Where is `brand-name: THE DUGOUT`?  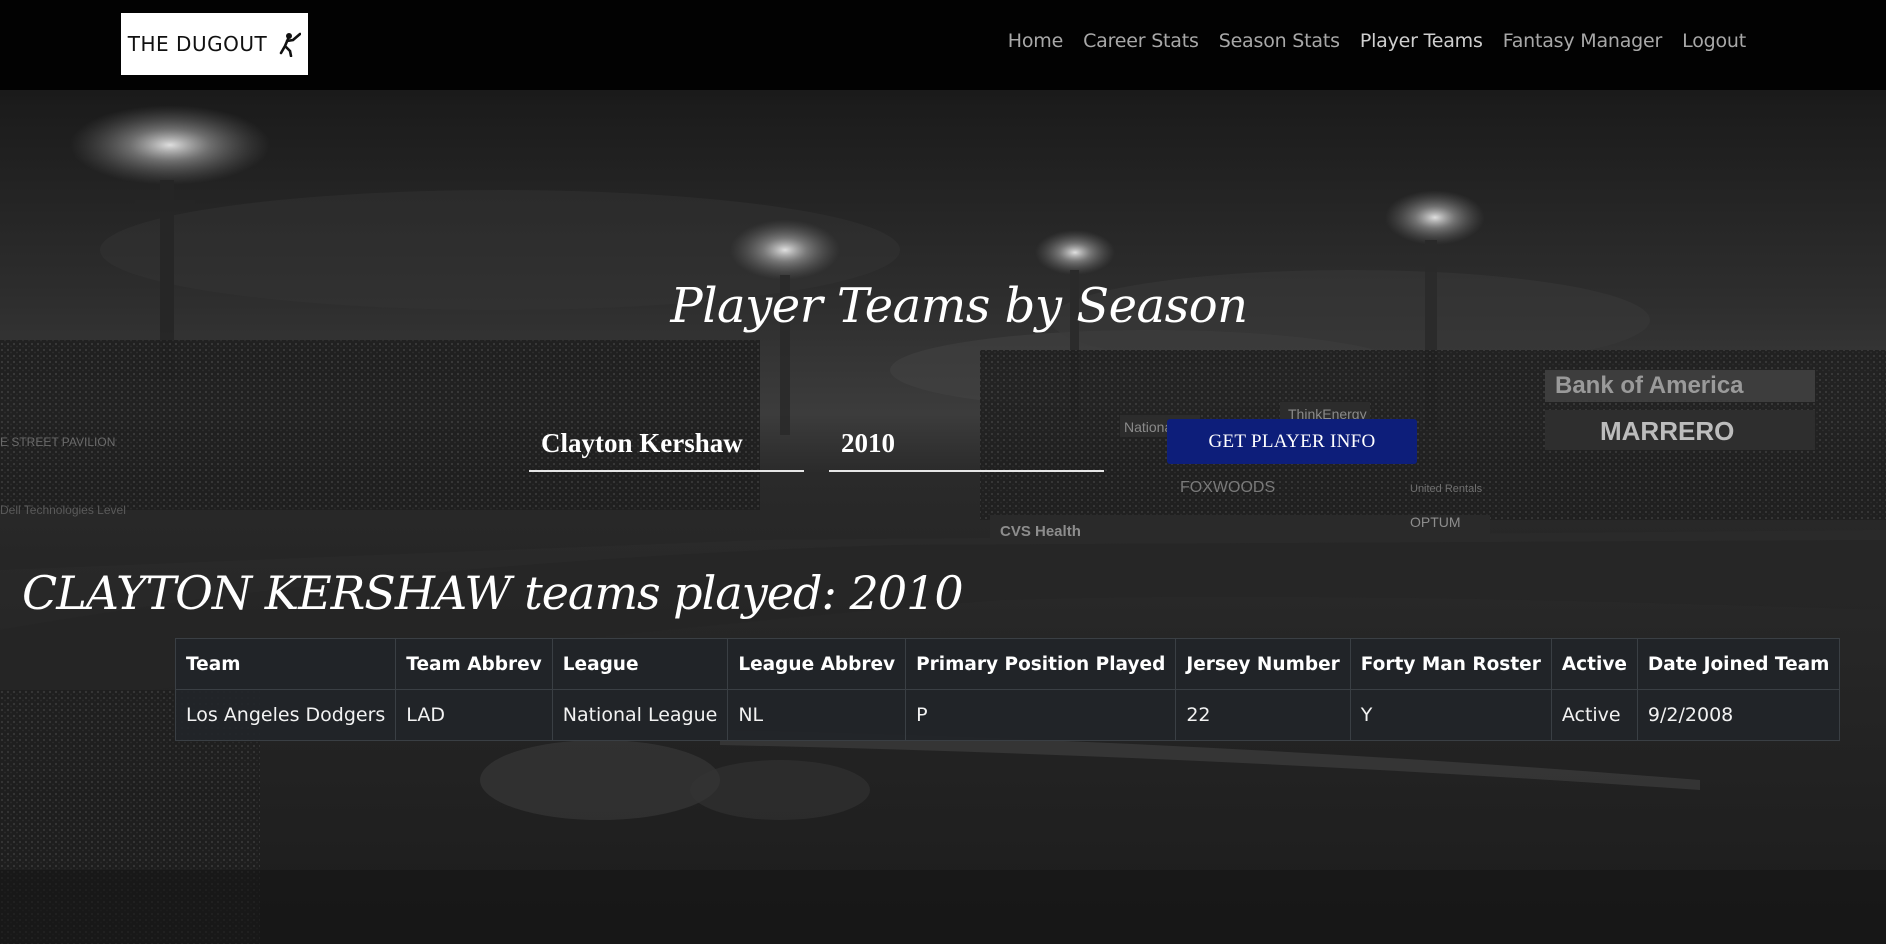 brand-name: THE DUGOUT is located at coordinates (197, 44).